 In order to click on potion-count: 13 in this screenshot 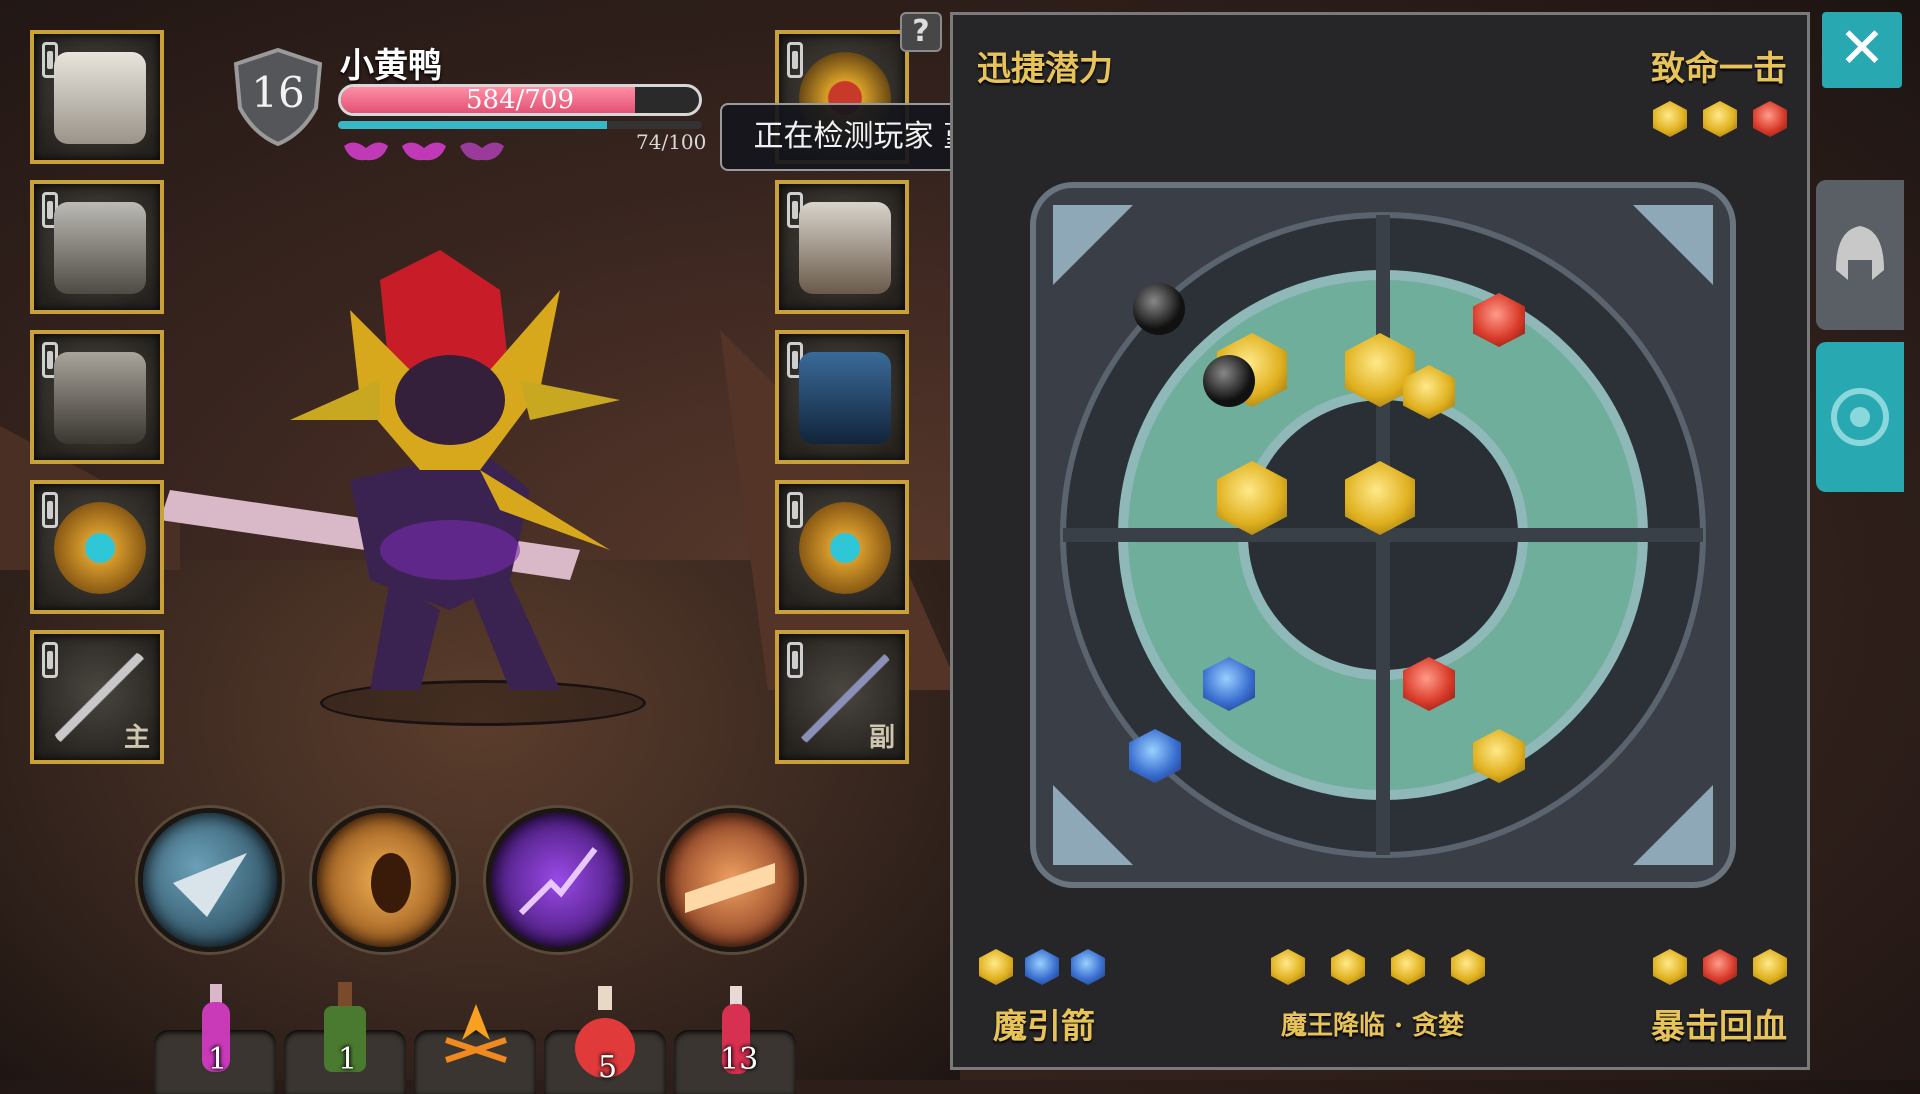, I will do `click(739, 1059)`.